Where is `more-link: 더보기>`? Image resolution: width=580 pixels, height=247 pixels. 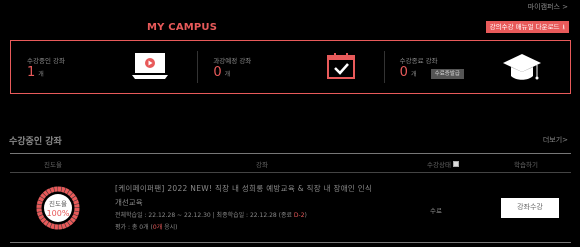
more-link: 더보기> is located at coordinates (555, 140).